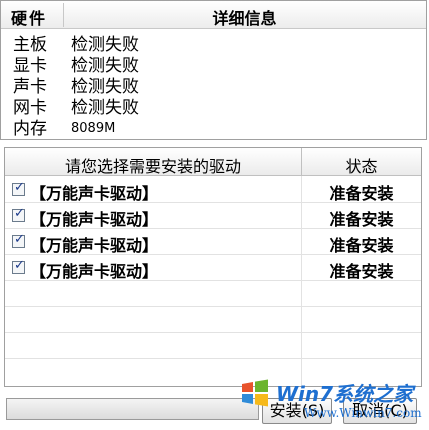 The image size is (429, 430). I want to click on install-progress-bar, so click(132, 409).